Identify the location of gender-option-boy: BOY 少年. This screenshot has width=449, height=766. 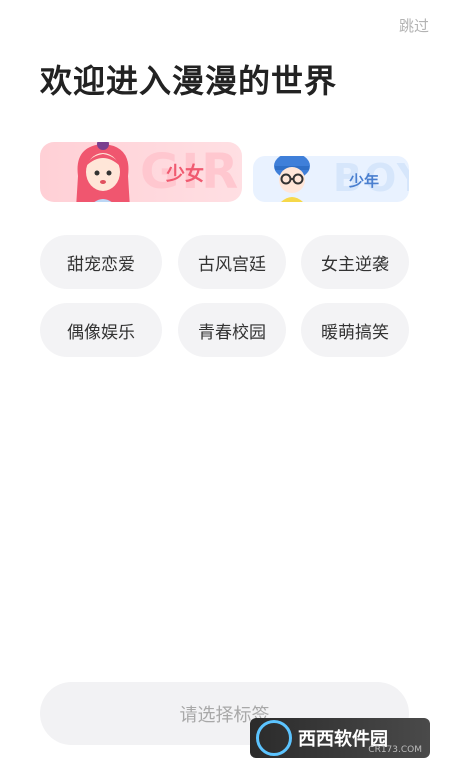
(331, 179).